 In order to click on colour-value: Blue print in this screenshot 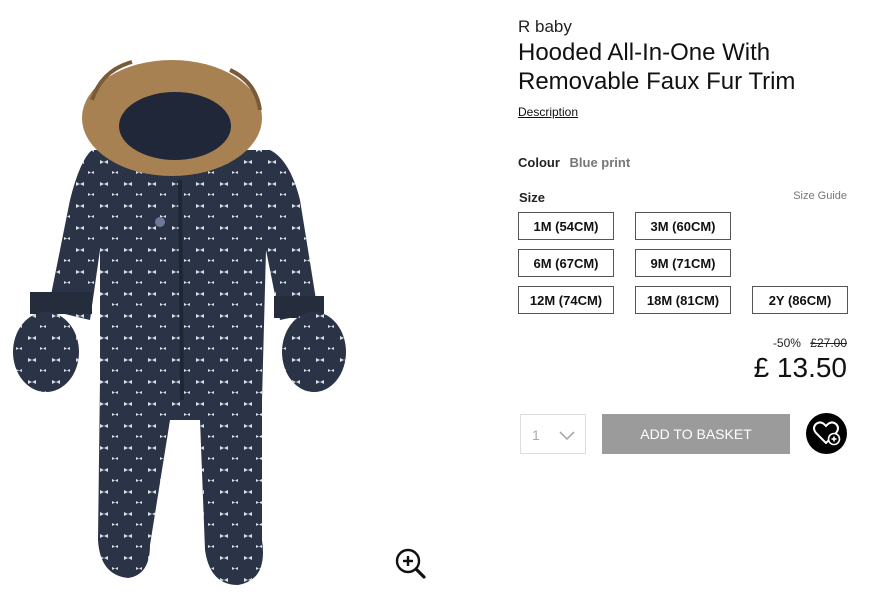, I will do `click(600, 162)`.